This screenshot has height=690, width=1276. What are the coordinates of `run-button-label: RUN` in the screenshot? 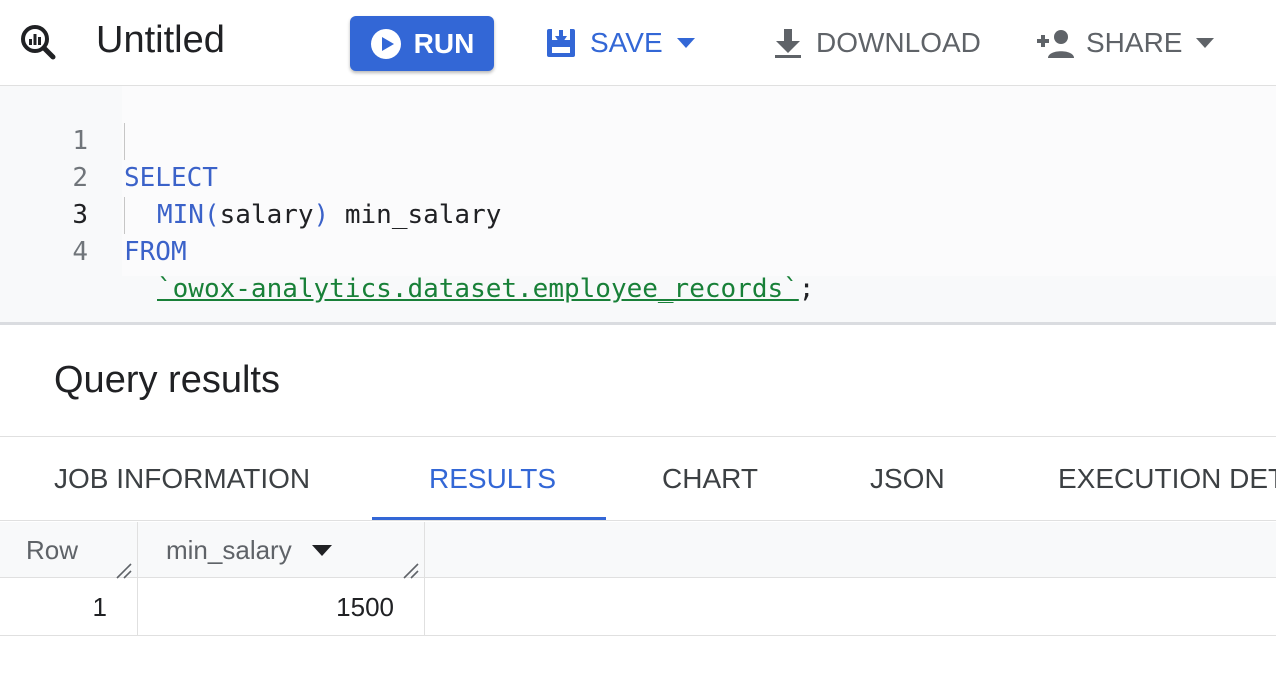 It's located at (444, 43).